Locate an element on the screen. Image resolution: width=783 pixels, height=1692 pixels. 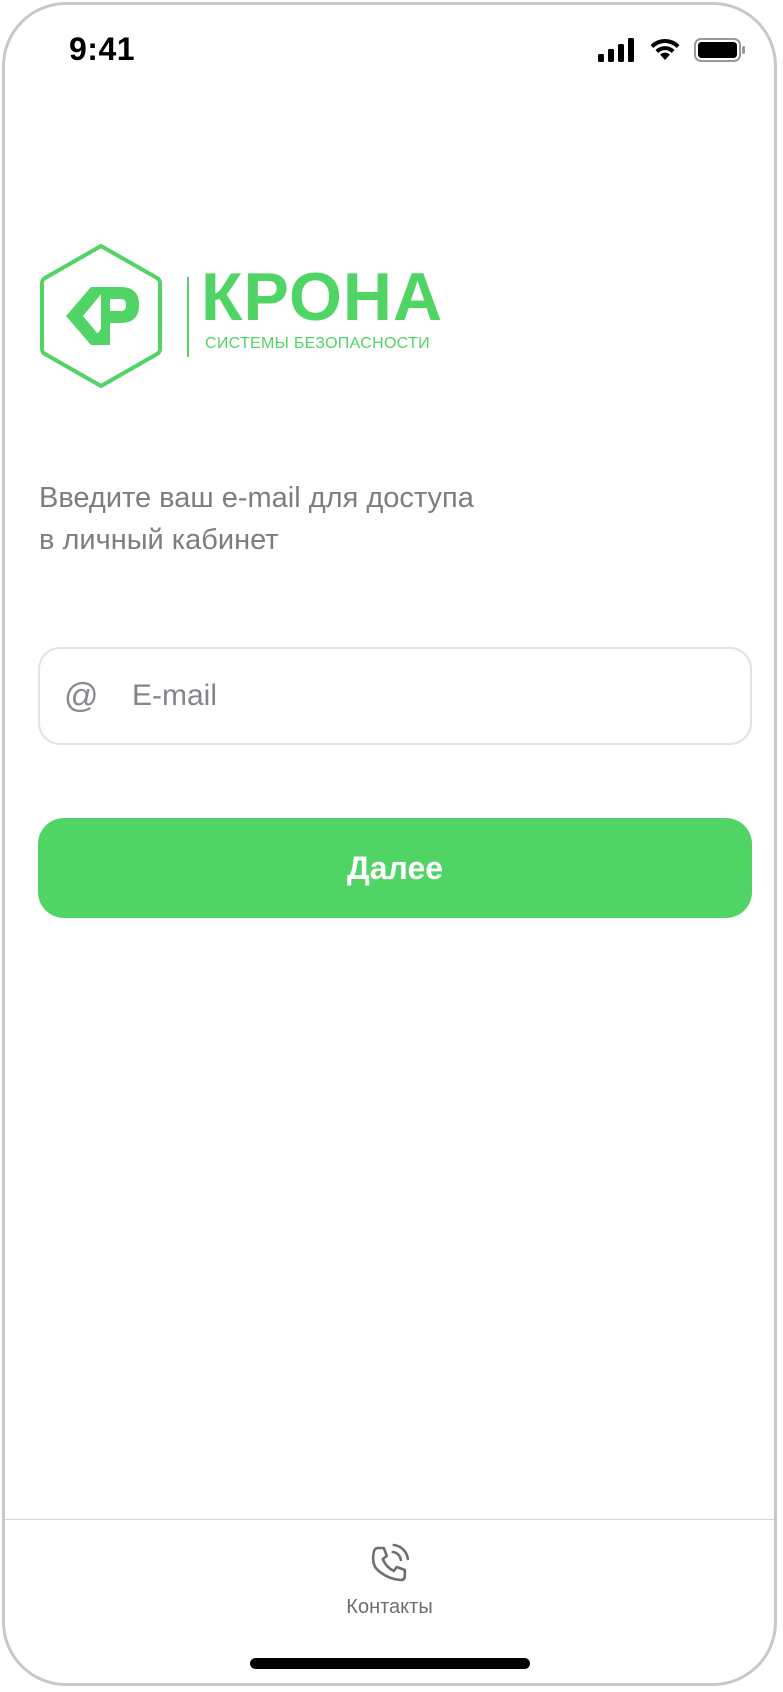
cellular-signal-icon is located at coordinates (616, 49).